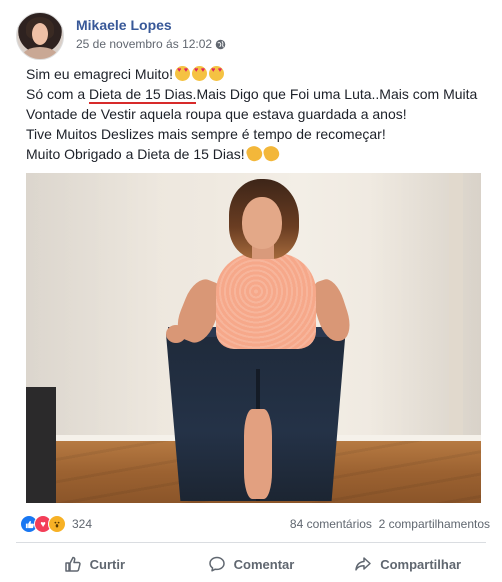 This screenshot has height=582, width=502. Describe the element at coordinates (421, 564) in the screenshot. I see `share-button-label: Compartilhar` at that location.